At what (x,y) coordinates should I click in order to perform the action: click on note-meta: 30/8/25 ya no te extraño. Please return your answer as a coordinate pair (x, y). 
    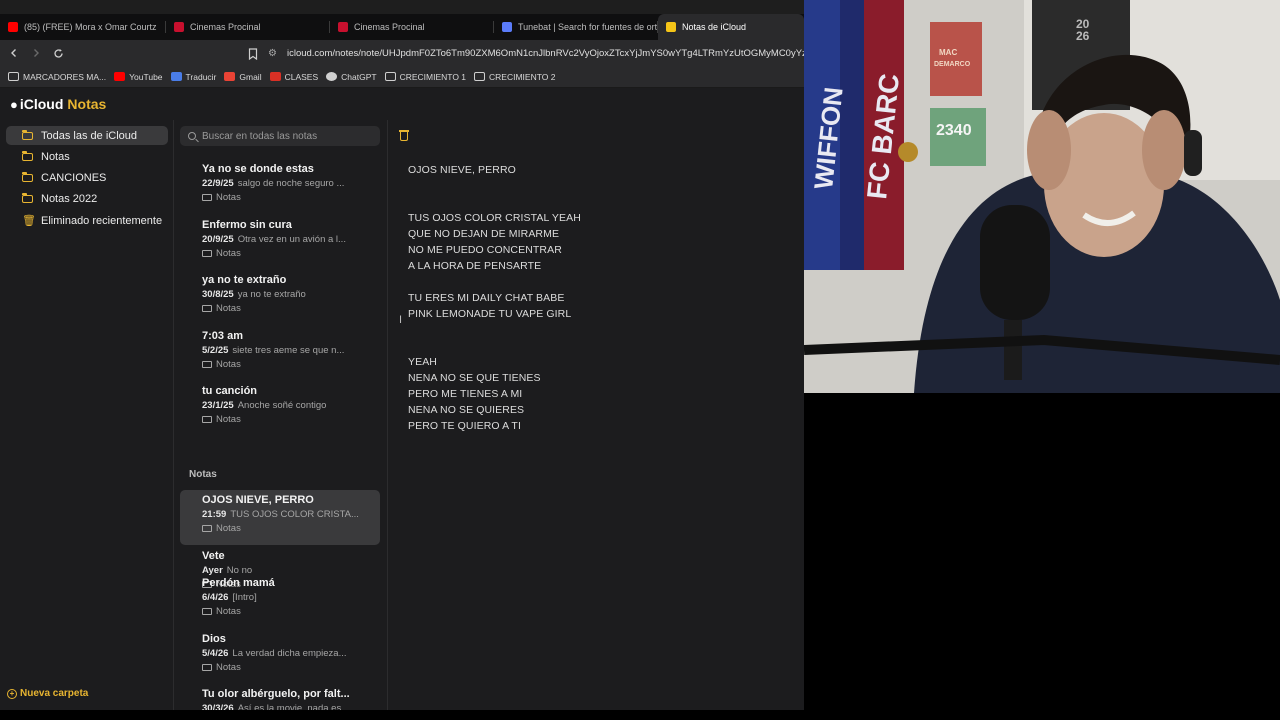
    Looking at the image, I should click on (291, 295).